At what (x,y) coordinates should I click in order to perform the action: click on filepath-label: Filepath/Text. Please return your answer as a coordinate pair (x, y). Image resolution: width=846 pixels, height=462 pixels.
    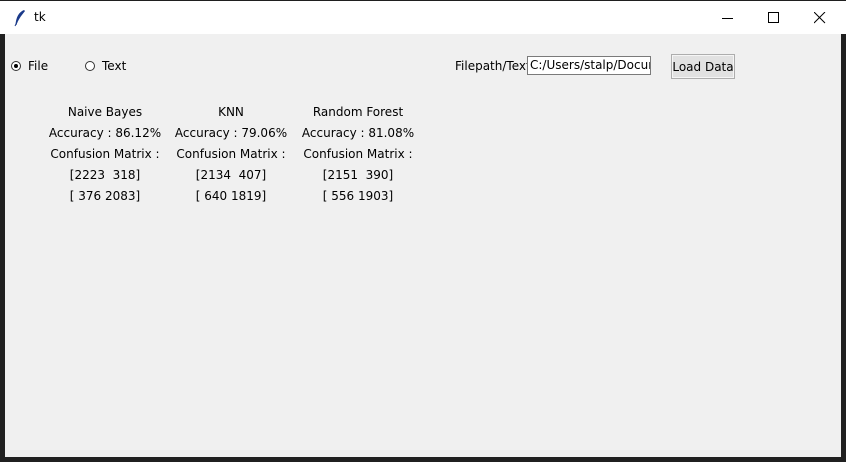
    Looking at the image, I should click on (493, 66).